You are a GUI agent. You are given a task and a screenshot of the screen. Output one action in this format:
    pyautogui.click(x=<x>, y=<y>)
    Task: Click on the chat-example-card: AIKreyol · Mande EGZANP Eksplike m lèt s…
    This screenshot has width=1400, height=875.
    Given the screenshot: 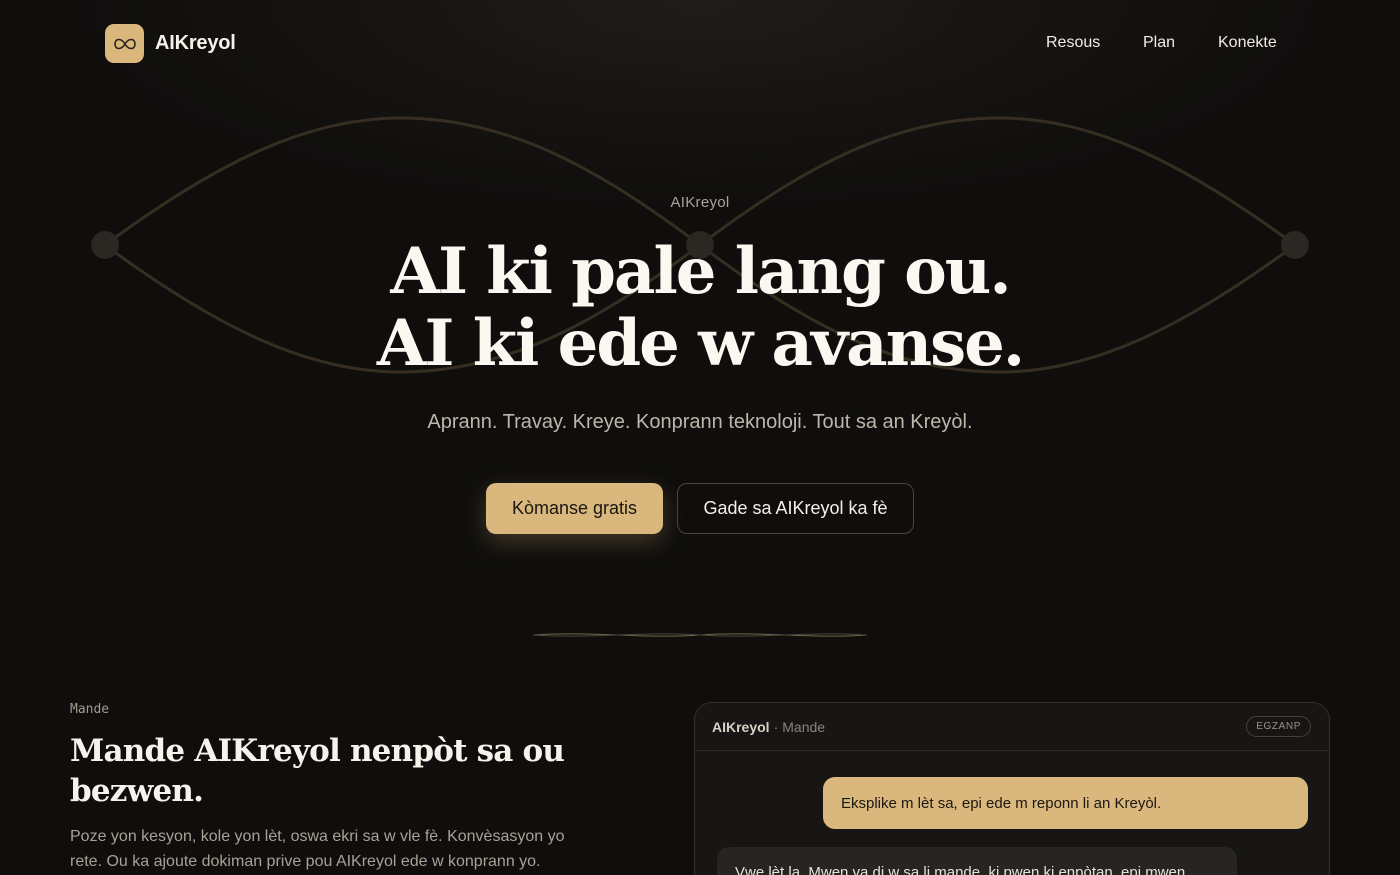 What is the action you would take?
    pyautogui.click(x=1012, y=788)
    